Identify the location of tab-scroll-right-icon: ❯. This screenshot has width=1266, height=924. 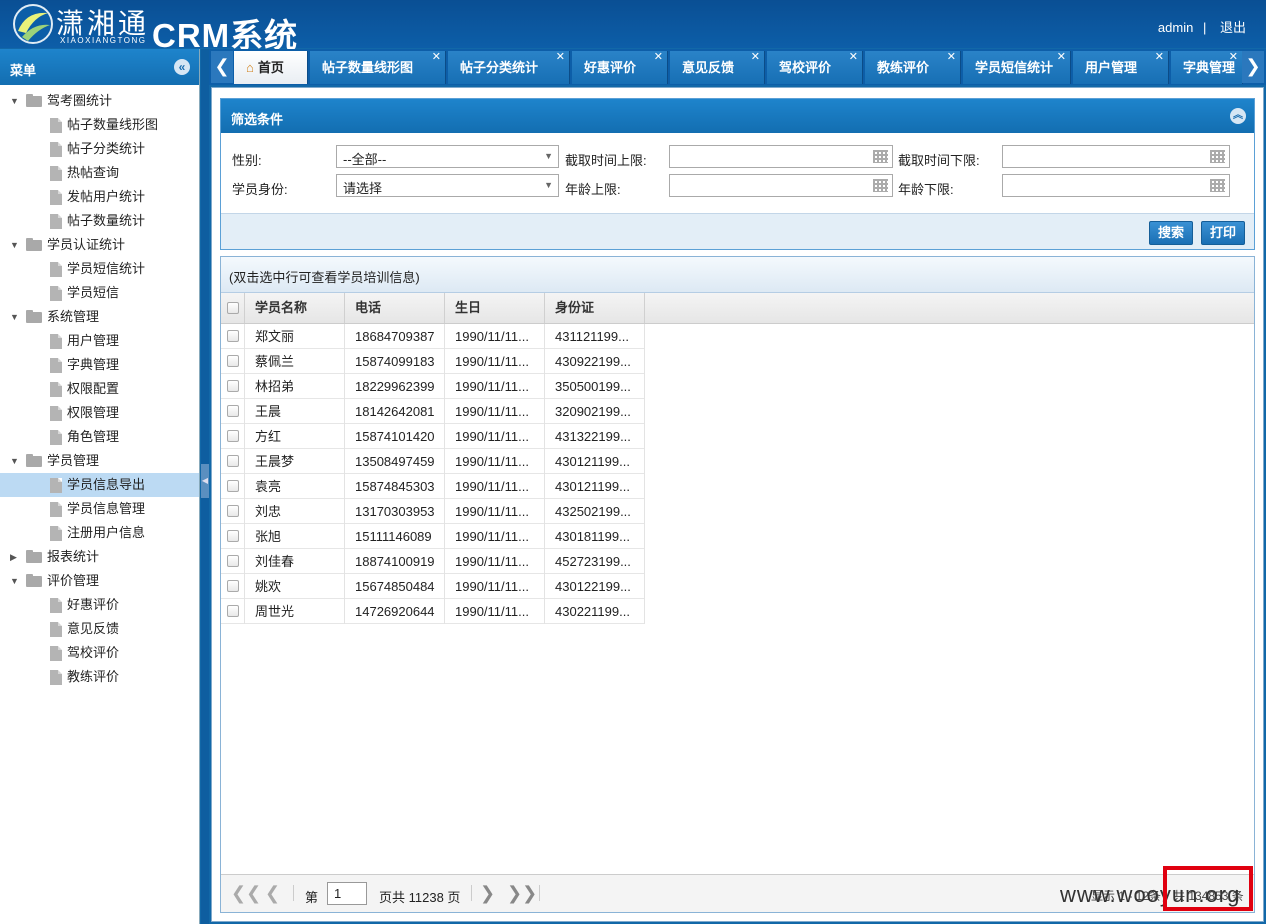
(1253, 67).